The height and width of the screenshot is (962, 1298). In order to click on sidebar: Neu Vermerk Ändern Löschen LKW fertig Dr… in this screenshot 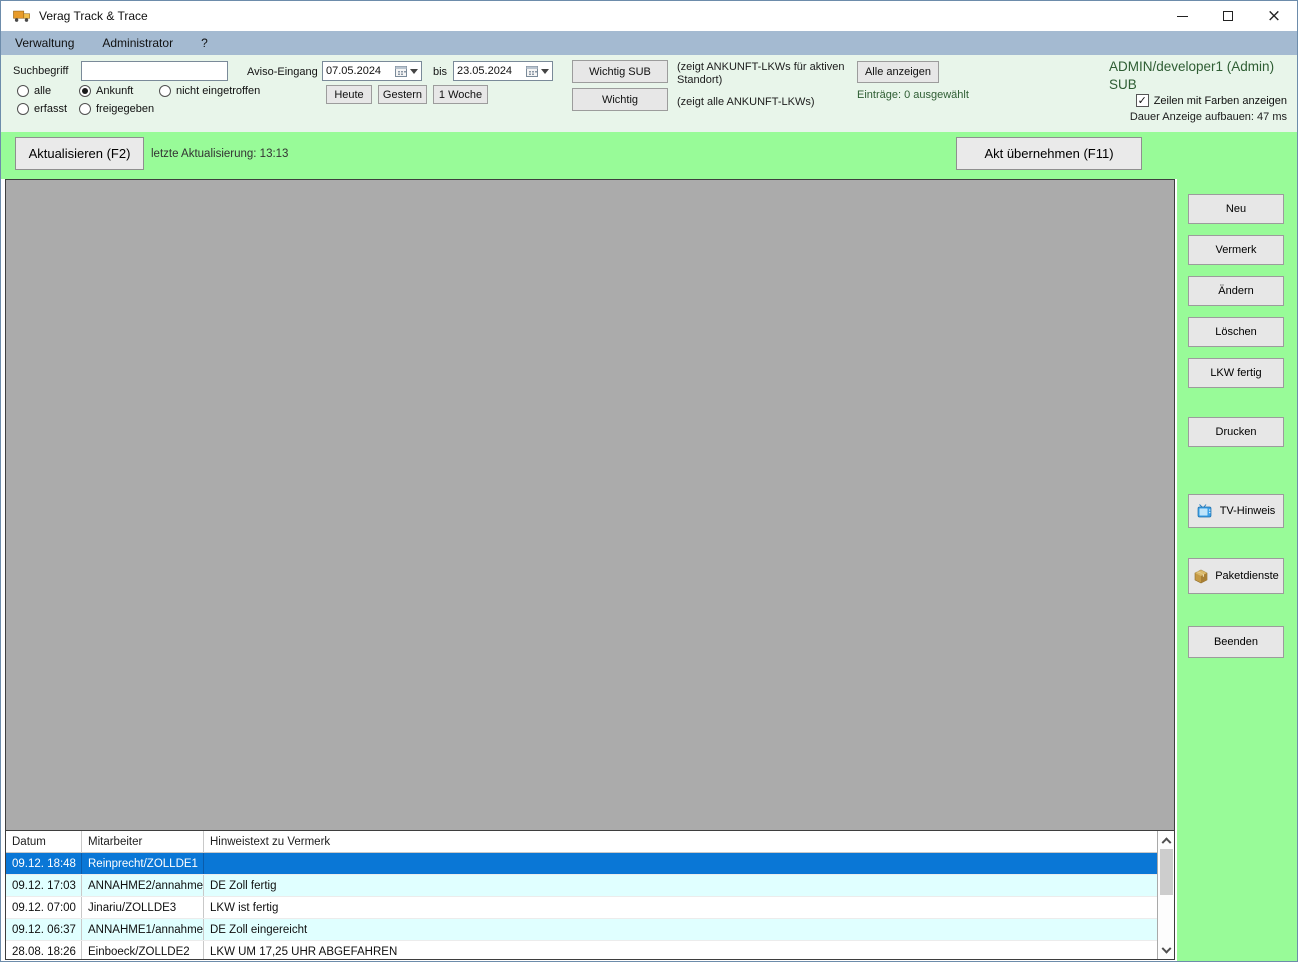, I will do `click(1237, 570)`.